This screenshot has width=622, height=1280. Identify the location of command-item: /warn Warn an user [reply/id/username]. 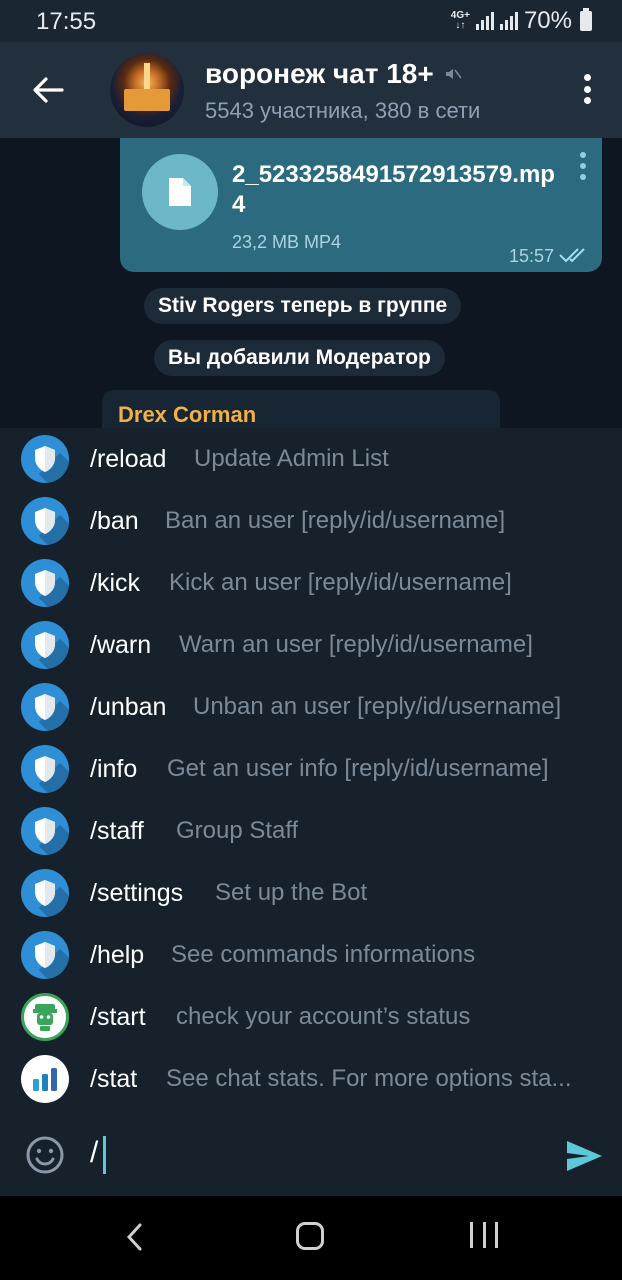
(311, 645).